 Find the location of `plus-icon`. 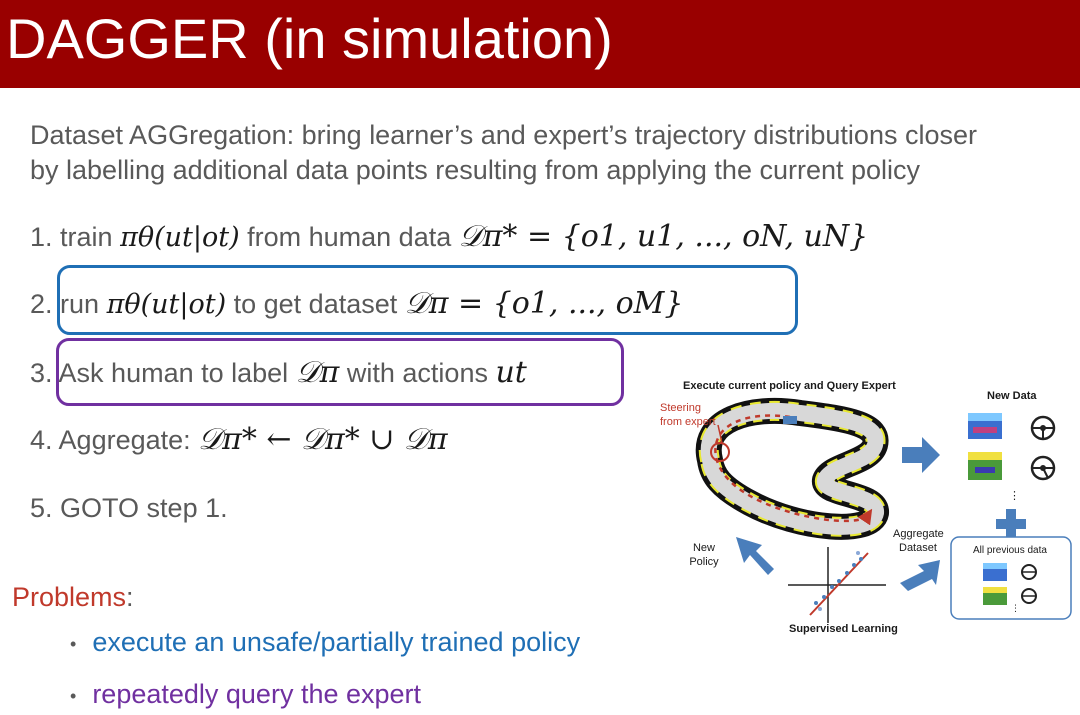

plus-icon is located at coordinates (1011, 524).